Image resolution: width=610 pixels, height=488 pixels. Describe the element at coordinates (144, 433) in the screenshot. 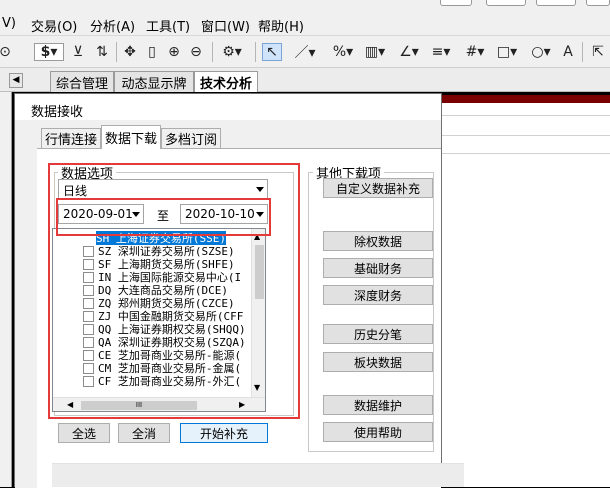

I see `deselect-all-button: 全消` at that location.